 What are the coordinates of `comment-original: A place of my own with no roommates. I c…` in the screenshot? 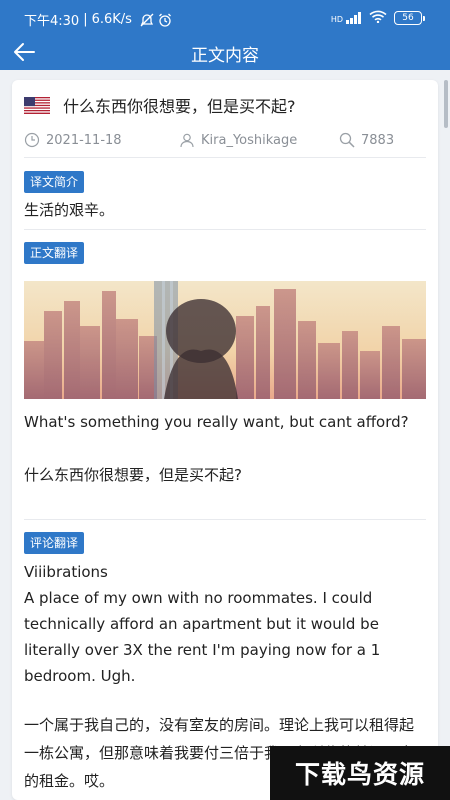 It's located at (202, 637).